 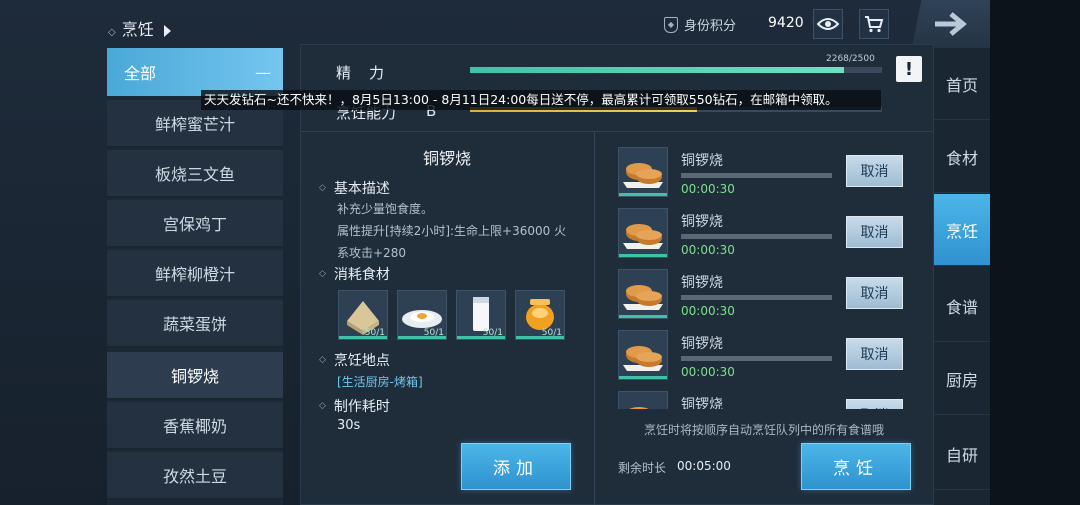 What do you see at coordinates (768, 400) in the screenshot?
I see `queue-item: 铜锣烧 取消` at bounding box center [768, 400].